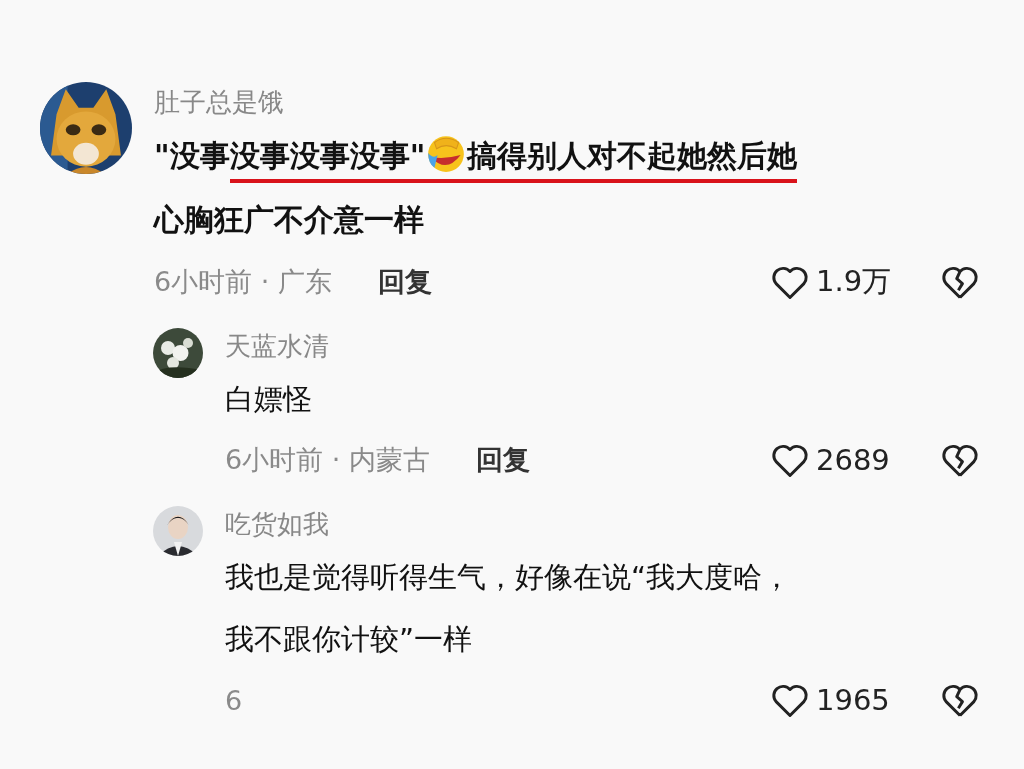 This screenshot has width=1024, height=769. I want to click on like-count: 1965, so click(853, 700).